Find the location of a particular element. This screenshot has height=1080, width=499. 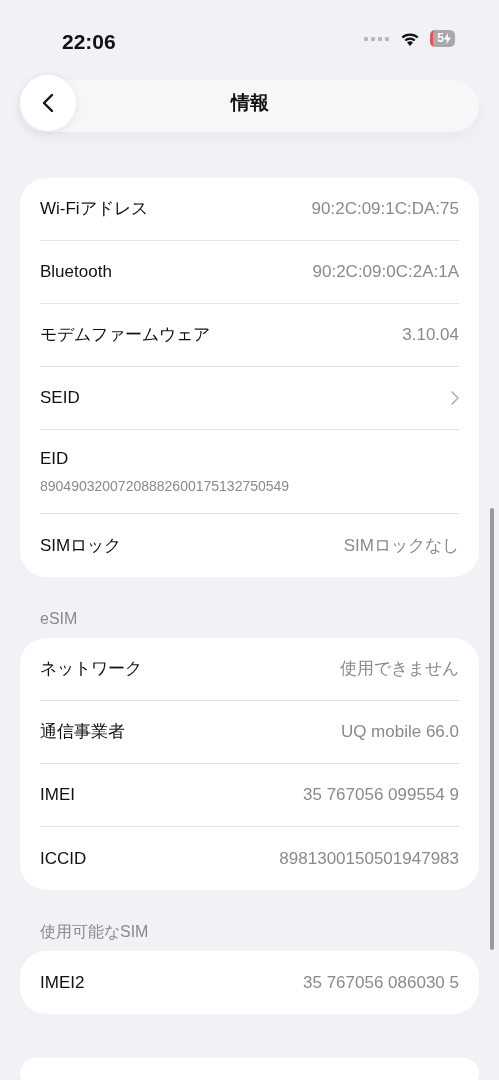

row-label: Wi-Fiアドレス is located at coordinates (94, 209).